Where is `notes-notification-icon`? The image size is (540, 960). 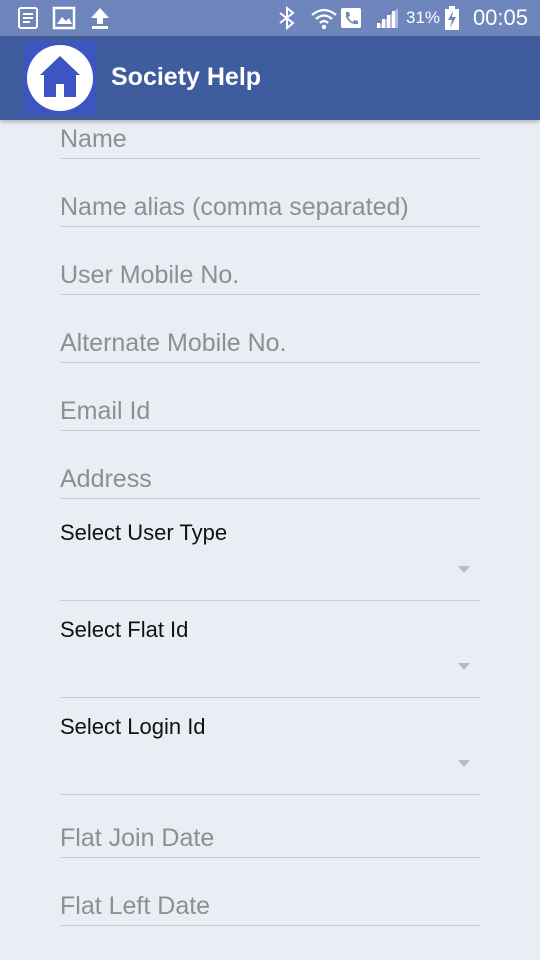
notes-notification-icon is located at coordinates (28, 20).